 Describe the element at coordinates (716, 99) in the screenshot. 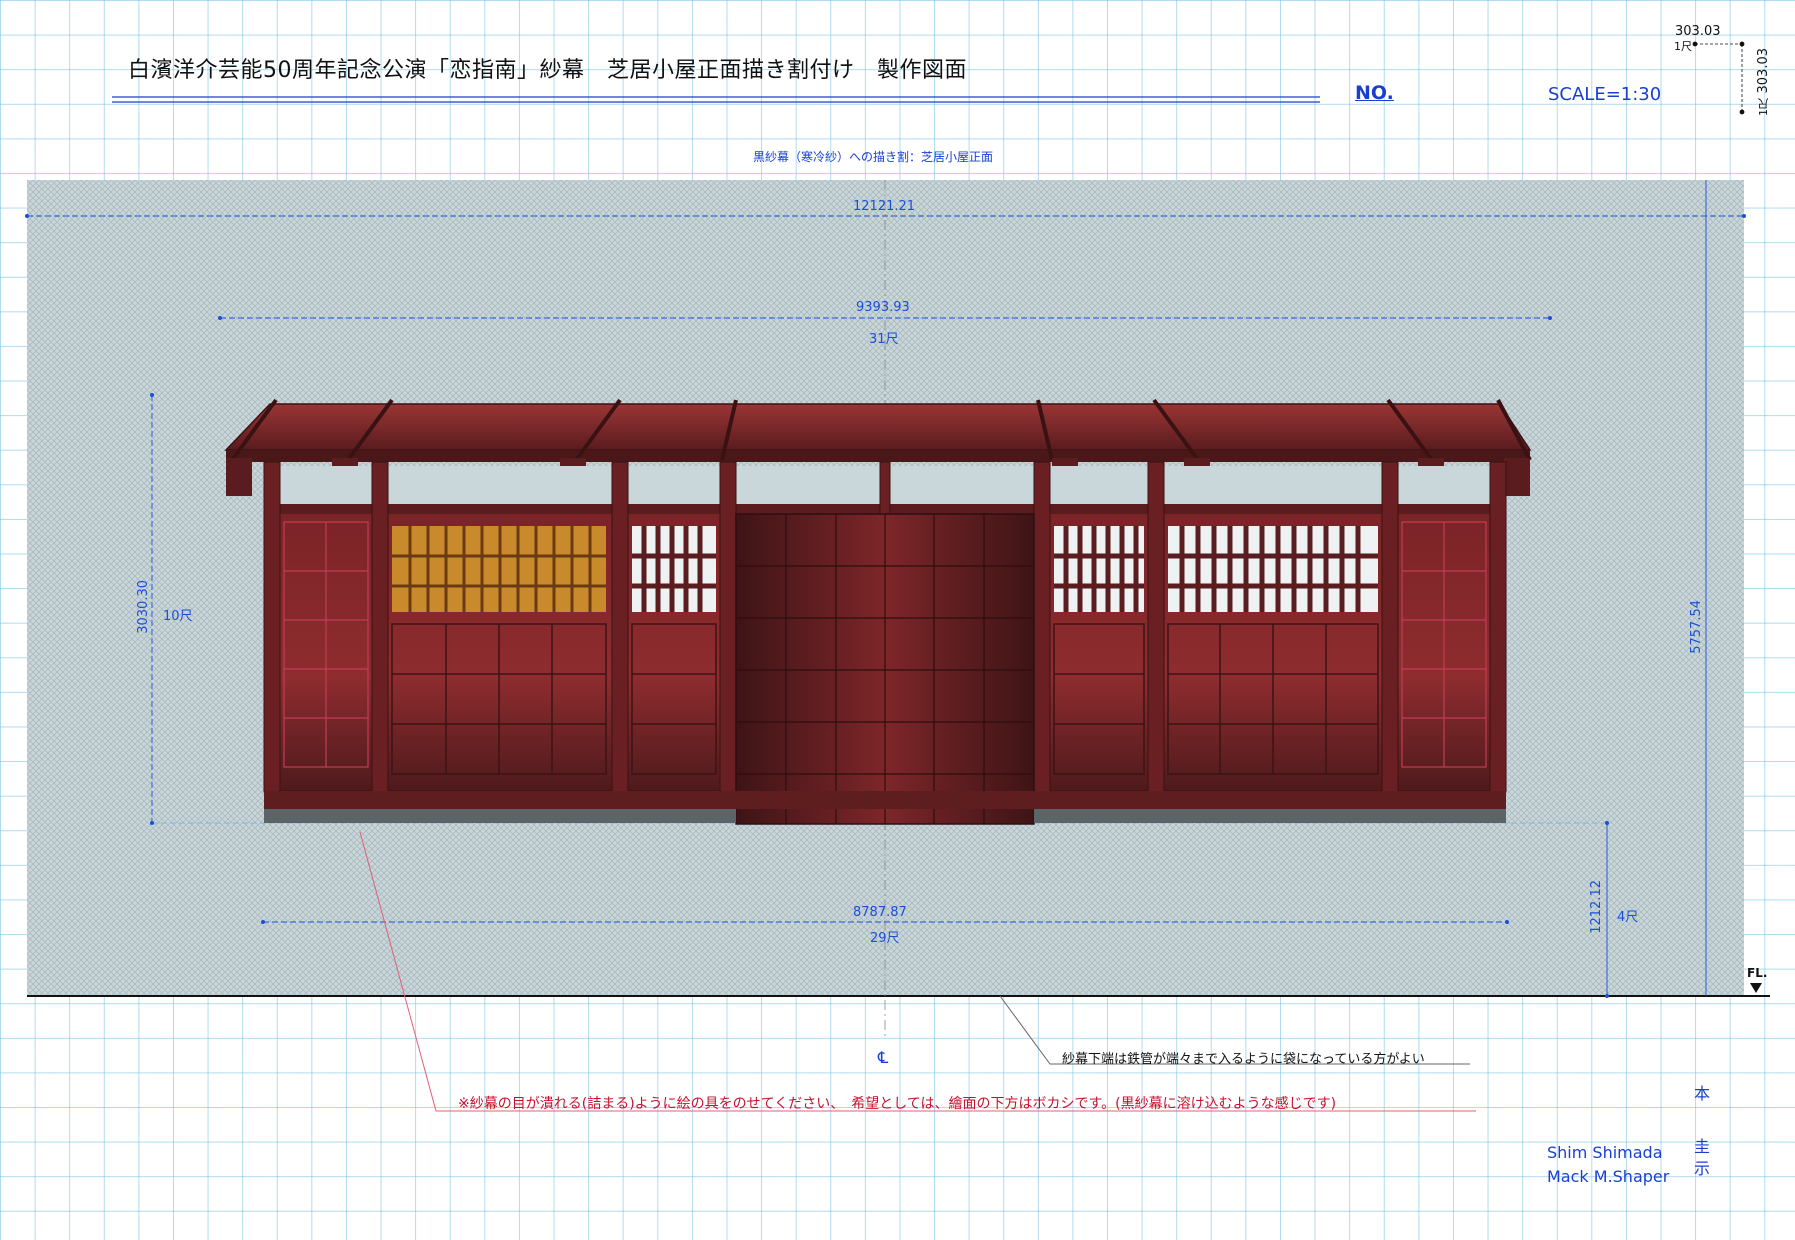

I see `title-rule` at that location.